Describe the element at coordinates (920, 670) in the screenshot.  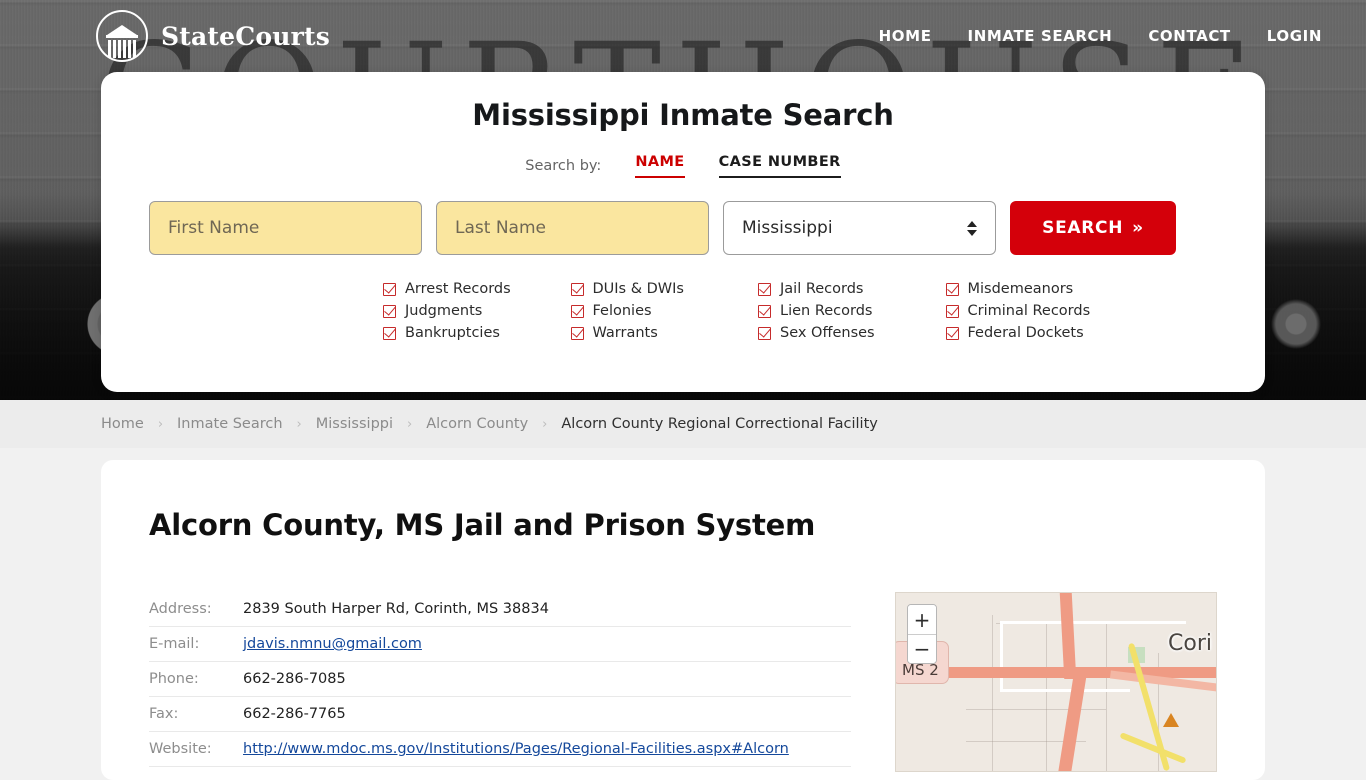
I see `highway-shield-line2: MS 2` at that location.